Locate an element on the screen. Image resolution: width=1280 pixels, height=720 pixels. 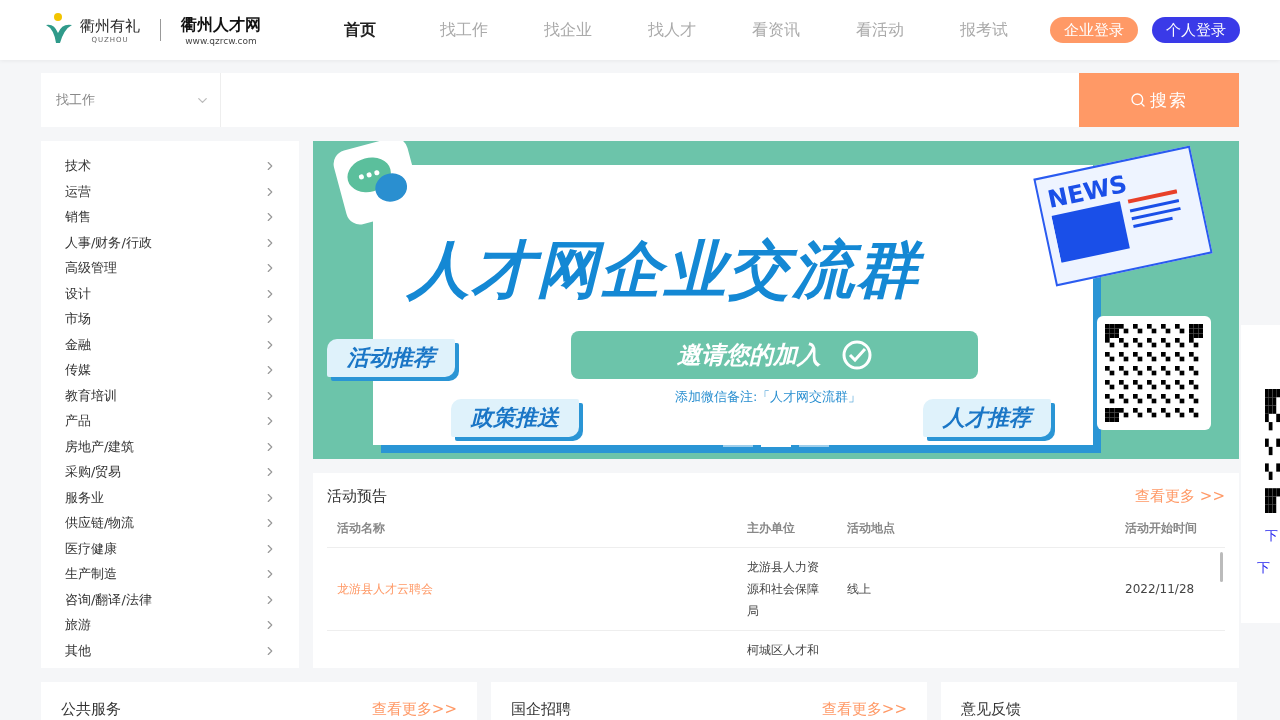
category-item: 运营 is located at coordinates (171, 191).